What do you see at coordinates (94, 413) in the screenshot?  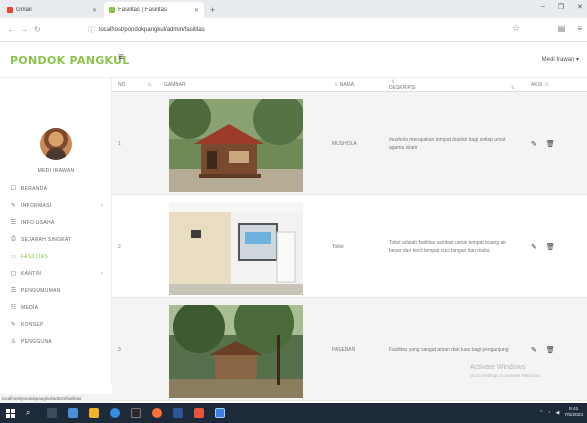 I see `store-icon` at bounding box center [94, 413].